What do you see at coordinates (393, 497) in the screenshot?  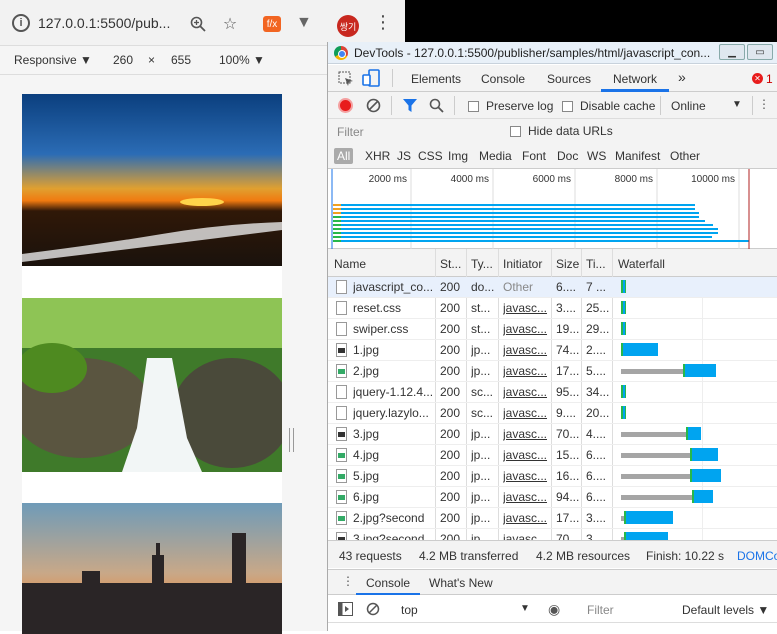 I see `cell-name: 6.jpg` at bounding box center [393, 497].